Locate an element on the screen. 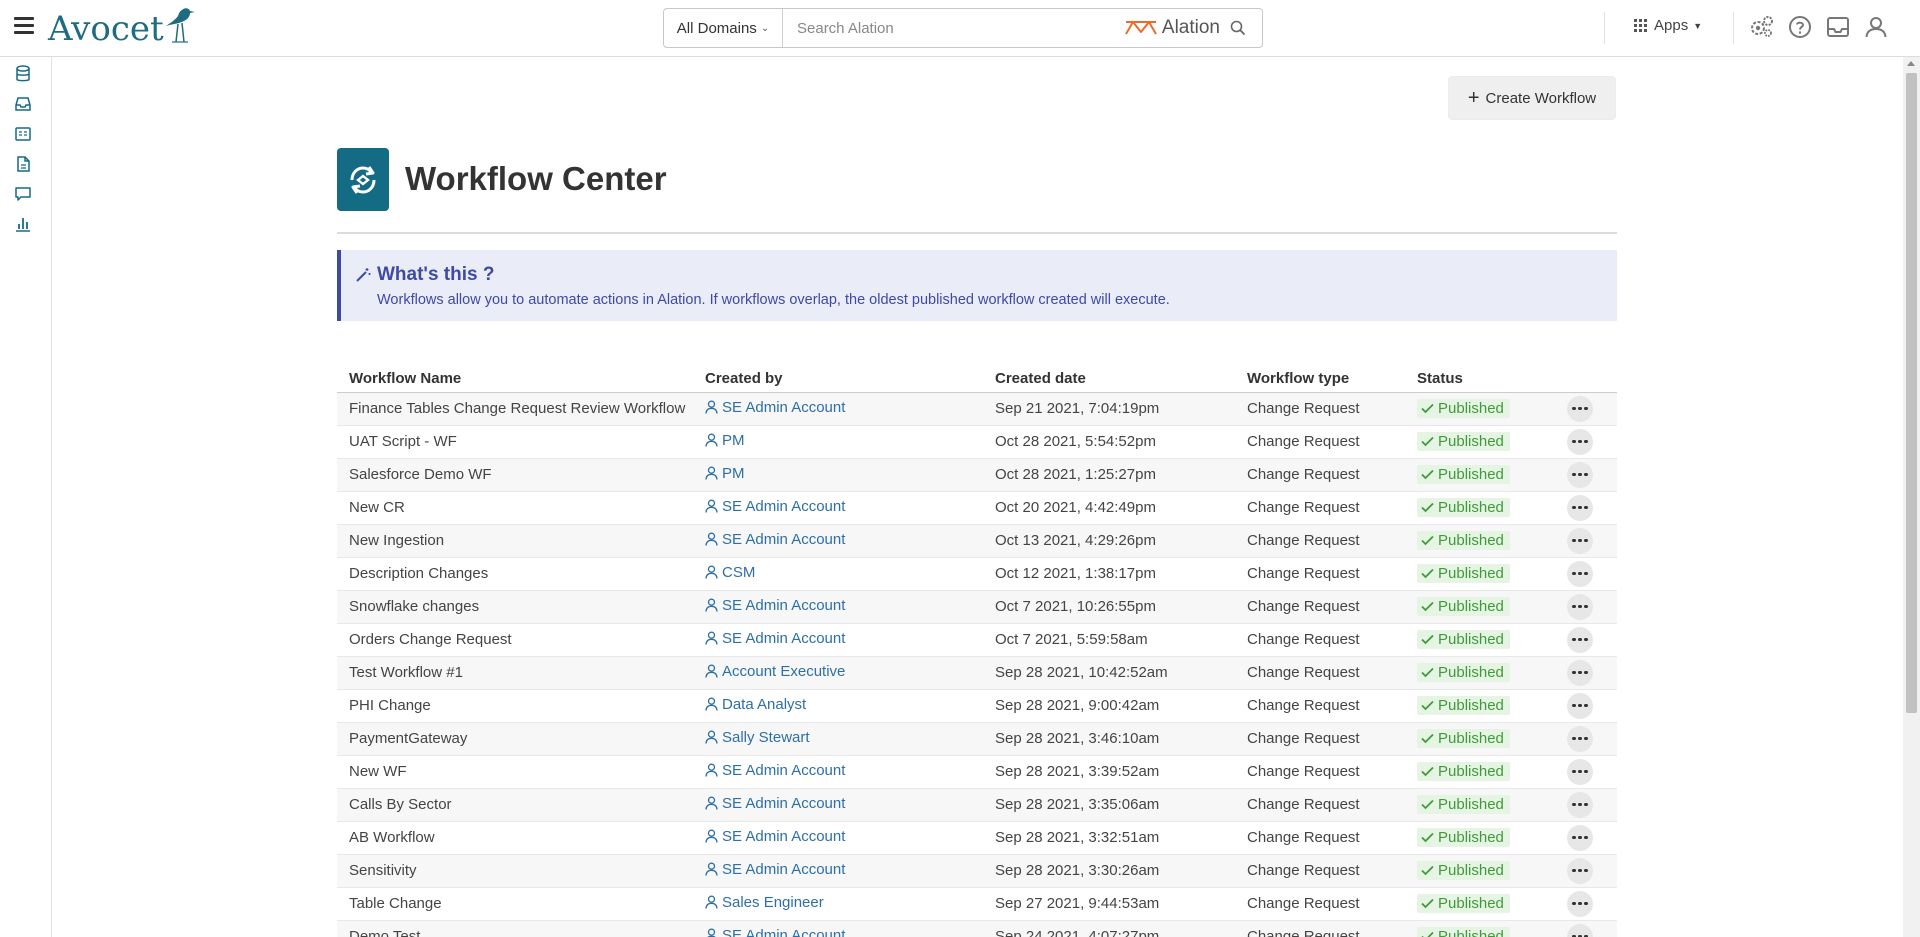 The image size is (1920, 937). workflow-name: UAT Script - WF is located at coordinates (403, 441).